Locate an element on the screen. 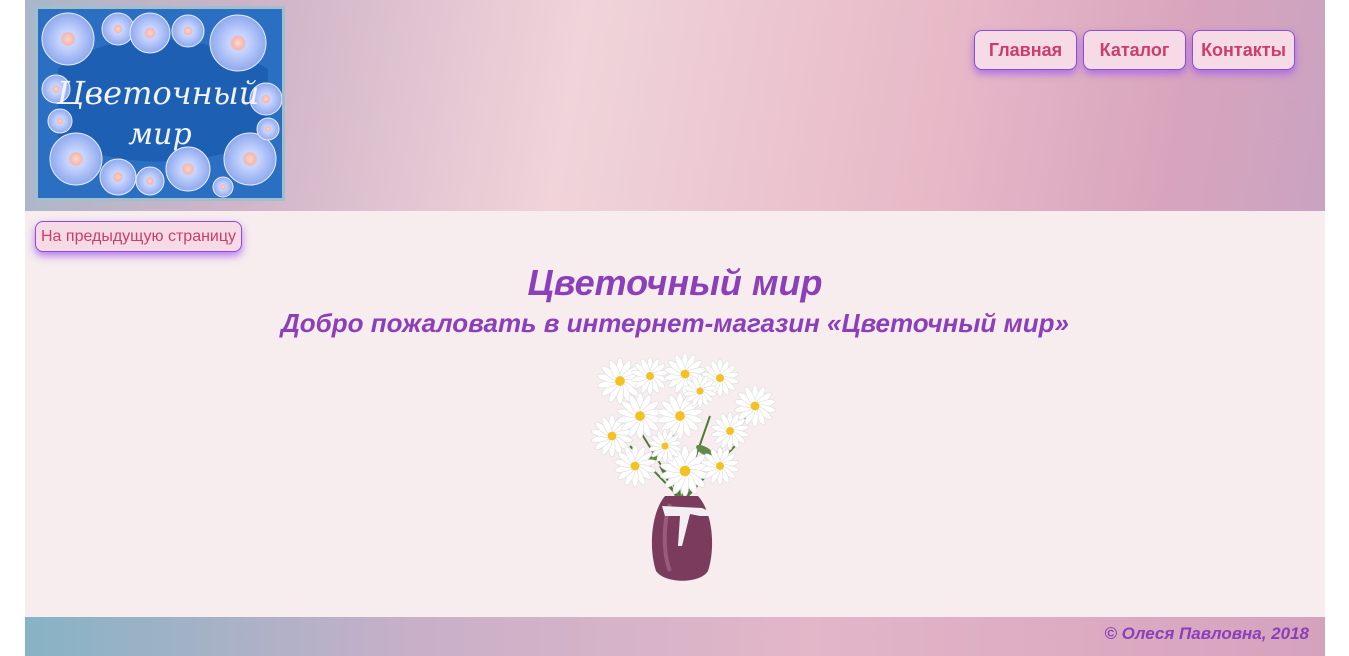 The image size is (1349, 656). nav-contacts-button: Контакты is located at coordinates (1243, 50).